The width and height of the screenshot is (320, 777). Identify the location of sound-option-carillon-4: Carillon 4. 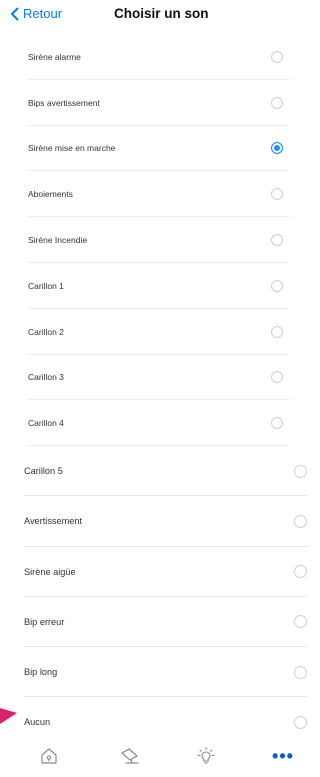
(158, 423).